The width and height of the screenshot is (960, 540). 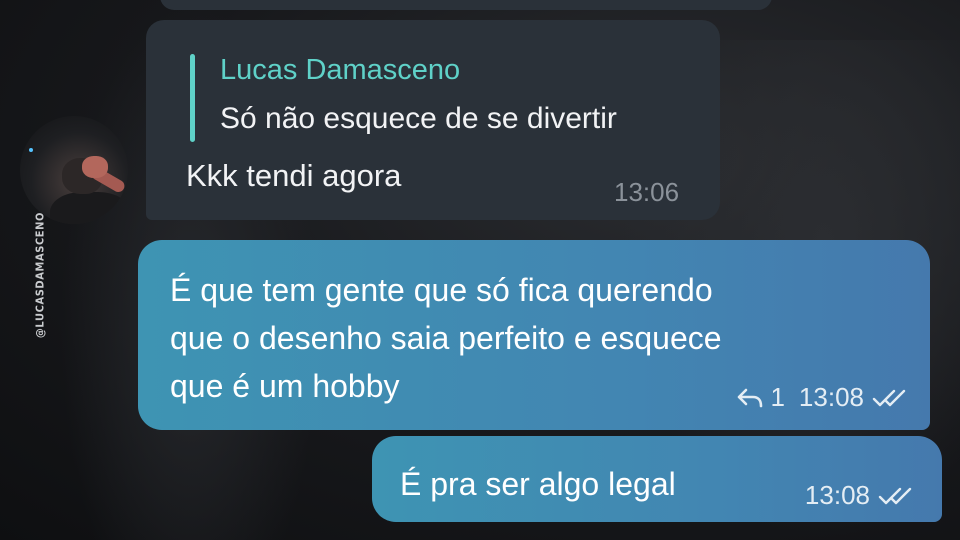 What do you see at coordinates (538, 484) in the screenshot?
I see `message-text: É pra ser algo legal` at bounding box center [538, 484].